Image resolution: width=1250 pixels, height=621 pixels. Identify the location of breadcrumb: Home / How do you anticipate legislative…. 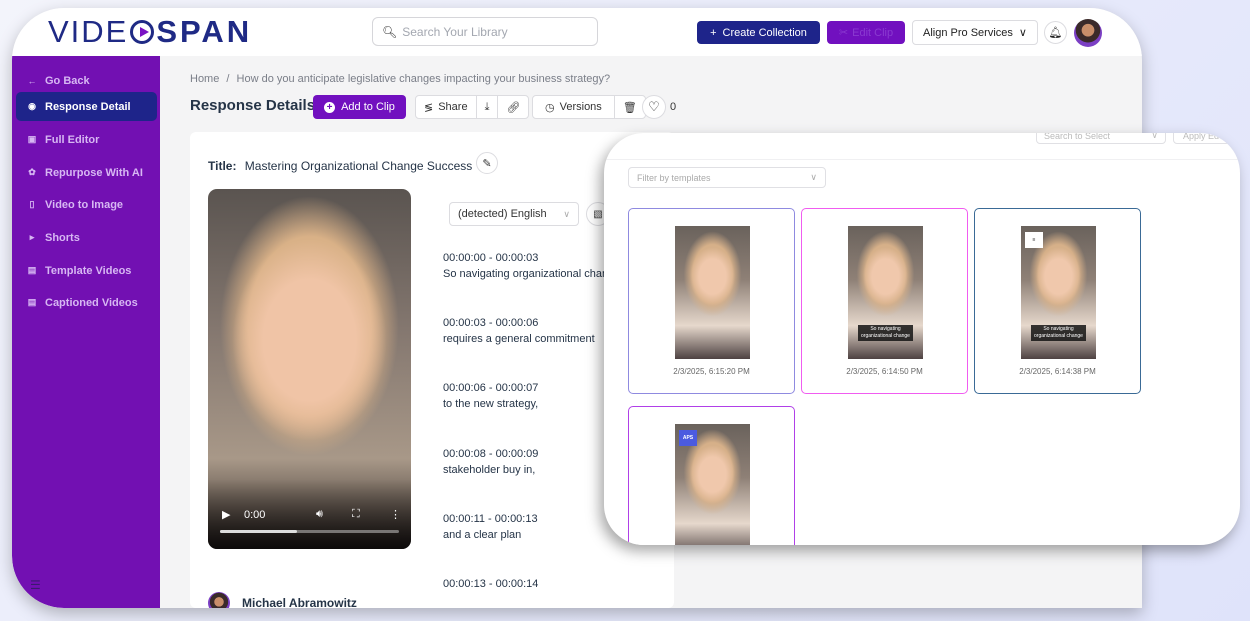
(400, 79).